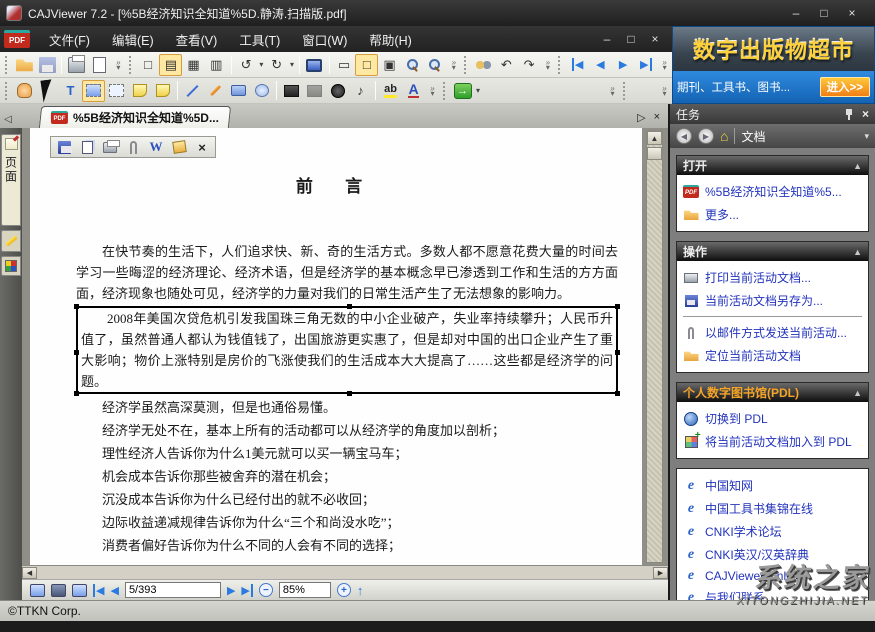 Image resolution: width=875 pixels, height=632 pixels. I want to click on print-button, so click(76, 65).